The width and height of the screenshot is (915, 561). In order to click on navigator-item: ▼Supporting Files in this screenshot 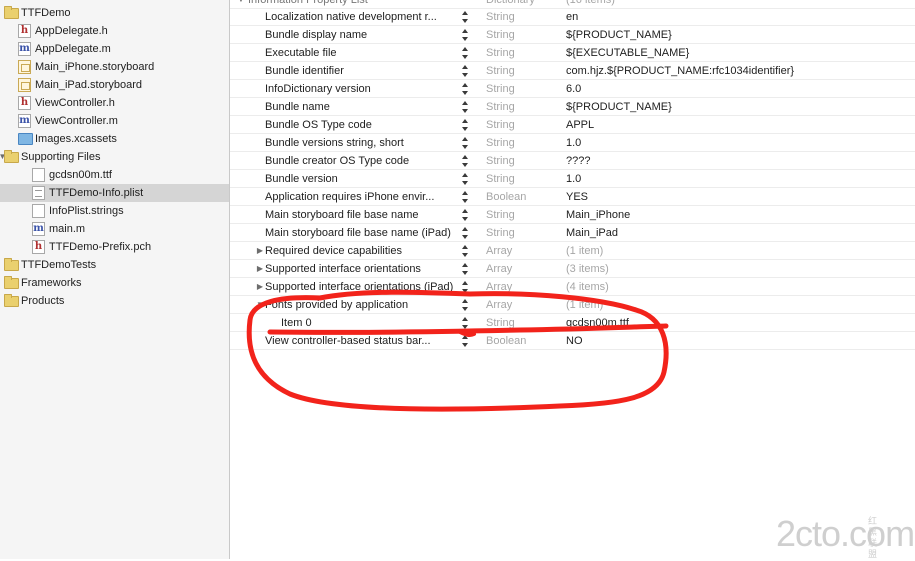, I will do `click(114, 157)`.